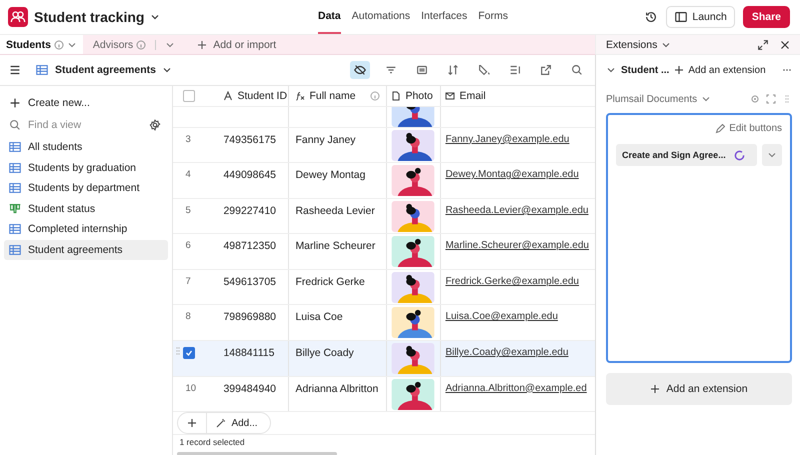 The height and width of the screenshot is (455, 800). Describe the element at coordinates (338, 96) in the screenshot. I see `column-header: Full name` at that location.